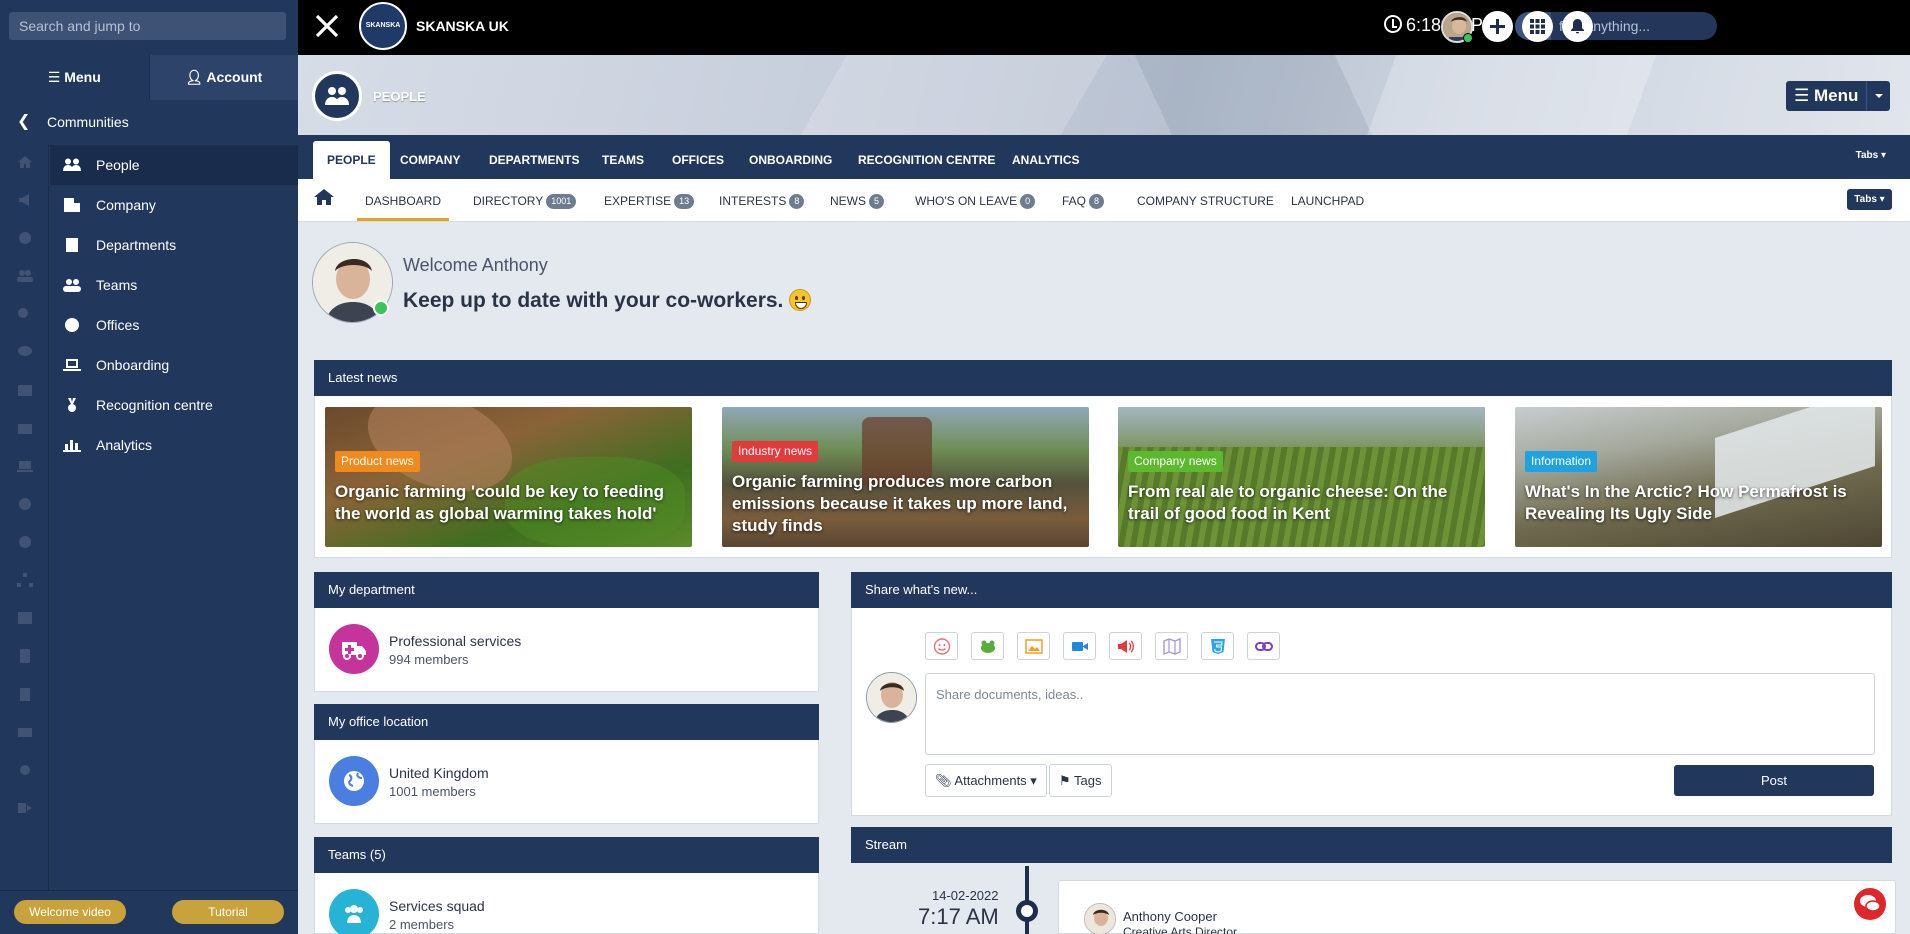 This screenshot has height=934, width=1910. I want to click on document-icon, so click(25, 656).